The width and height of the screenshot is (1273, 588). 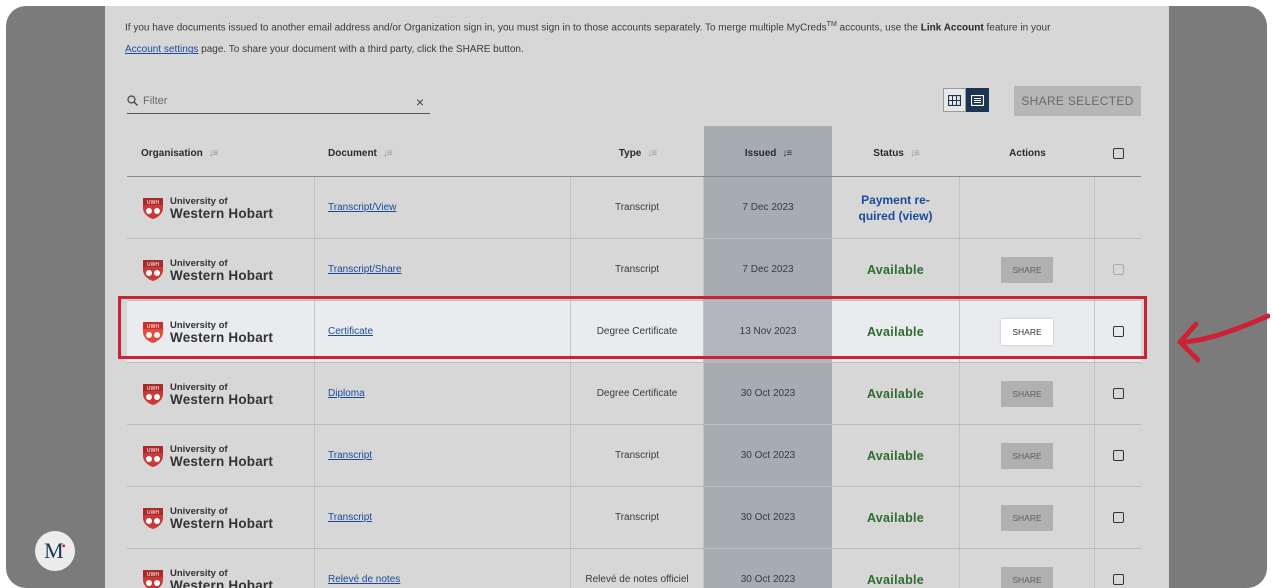 What do you see at coordinates (895, 208) in the screenshot?
I see `payment-required-link: Payment re-quired (view)` at bounding box center [895, 208].